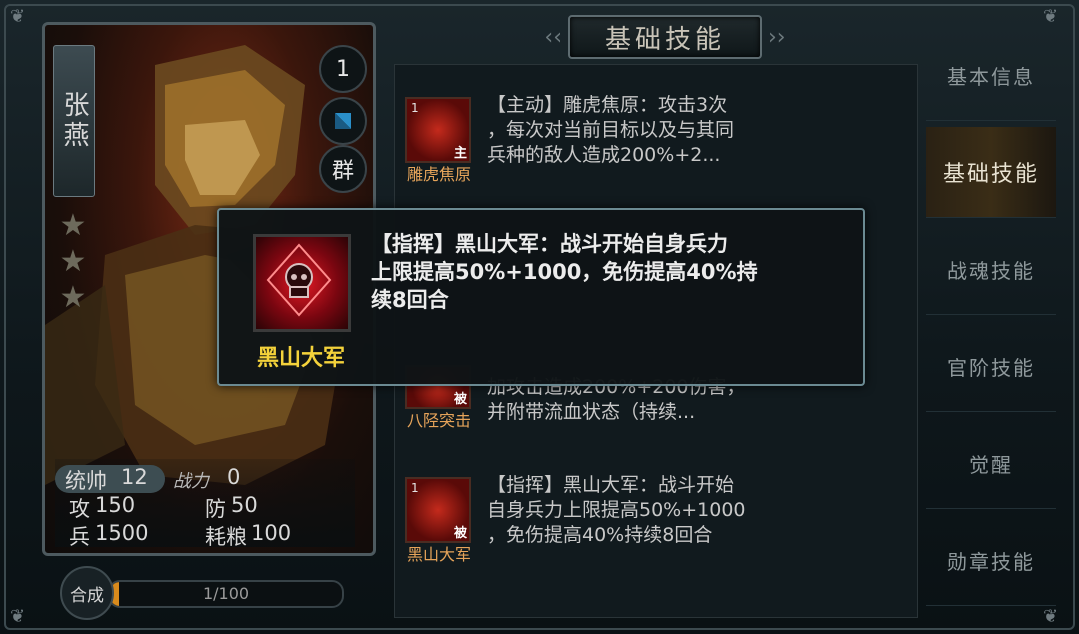 This screenshot has height=634, width=1079. Describe the element at coordinates (991, 269) in the screenshot. I see `tab-soul-skills: 战魂技能` at that location.